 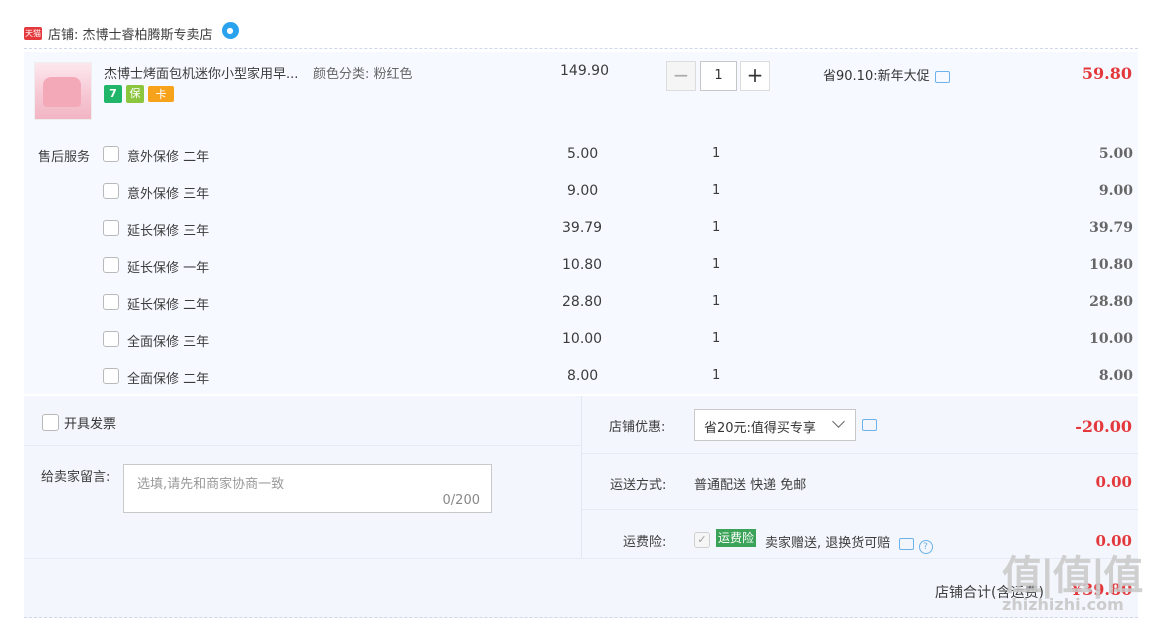 I want to click on vertical-divider, so click(x=581, y=477).